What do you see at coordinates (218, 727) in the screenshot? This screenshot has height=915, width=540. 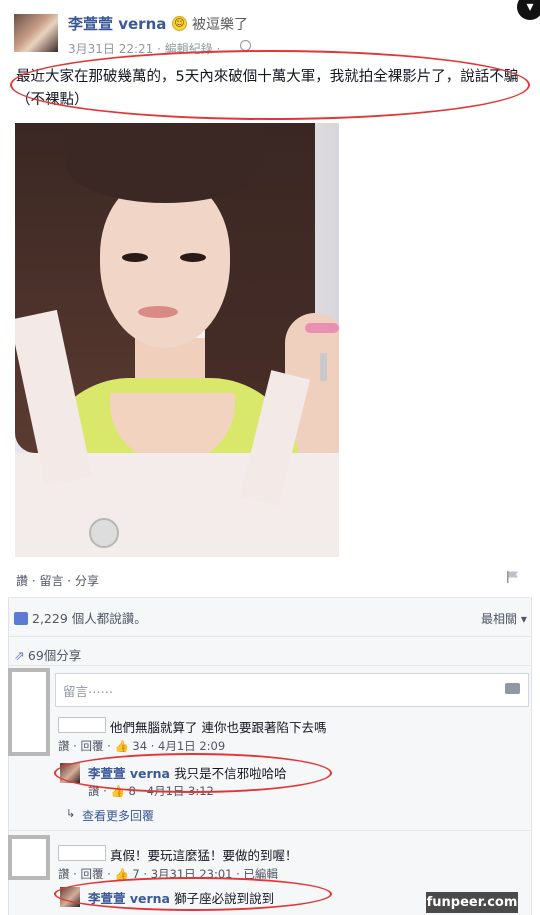 I see `comment-text: 他們無腦就算了 連你也要跟著陷下去嗎` at bounding box center [218, 727].